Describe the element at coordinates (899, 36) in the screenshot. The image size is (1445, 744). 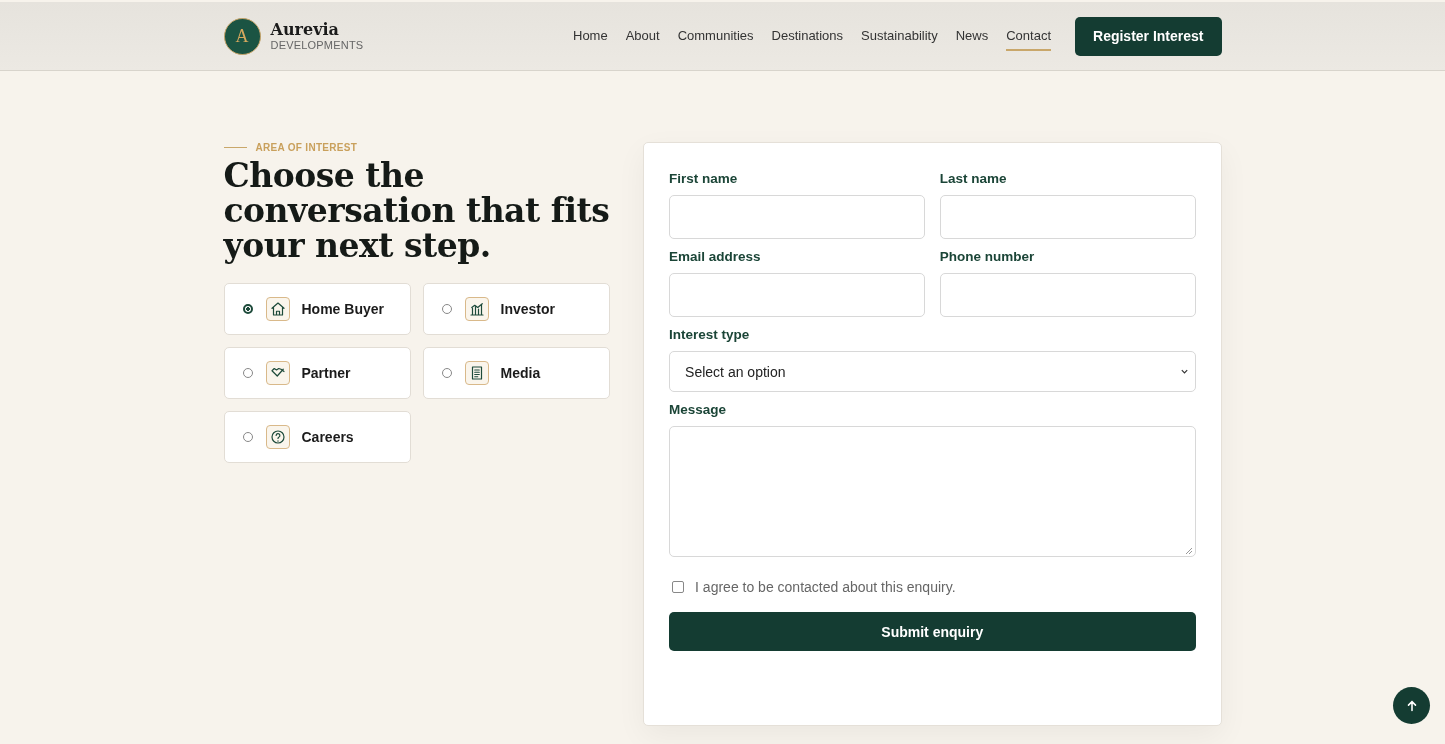
I see `nav-link: Sustainability` at that location.